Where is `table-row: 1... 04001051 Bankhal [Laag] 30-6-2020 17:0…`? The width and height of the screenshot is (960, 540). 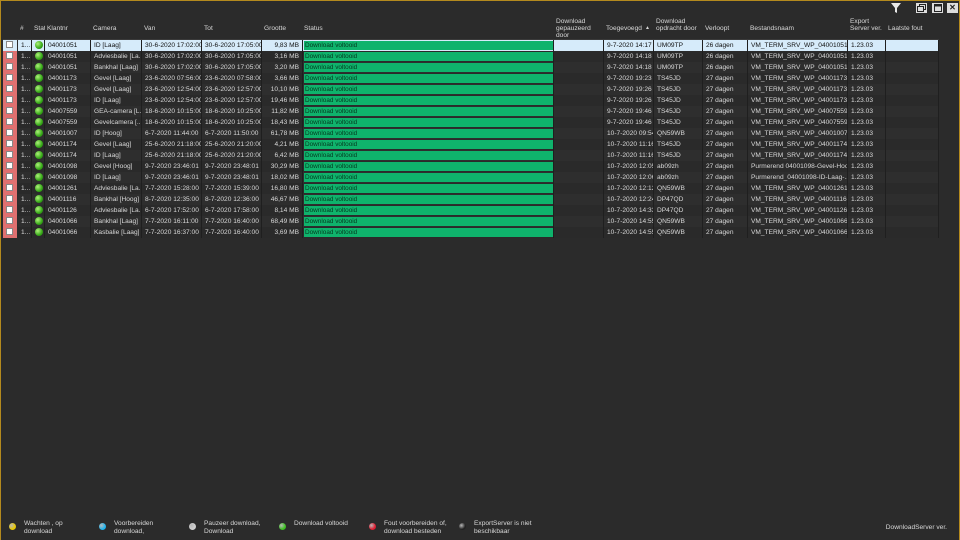 table-row: 1... 04001051 Bankhal [Laag] 30-6-2020 17:0… is located at coordinates (471, 67).